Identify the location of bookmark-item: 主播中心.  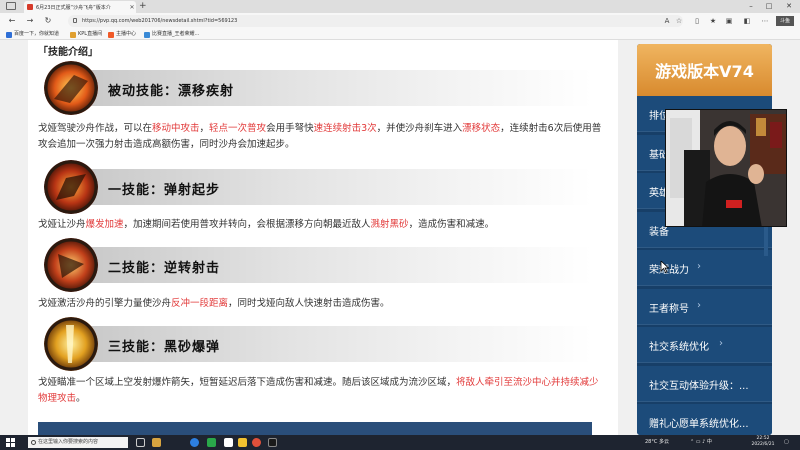
(122, 34).